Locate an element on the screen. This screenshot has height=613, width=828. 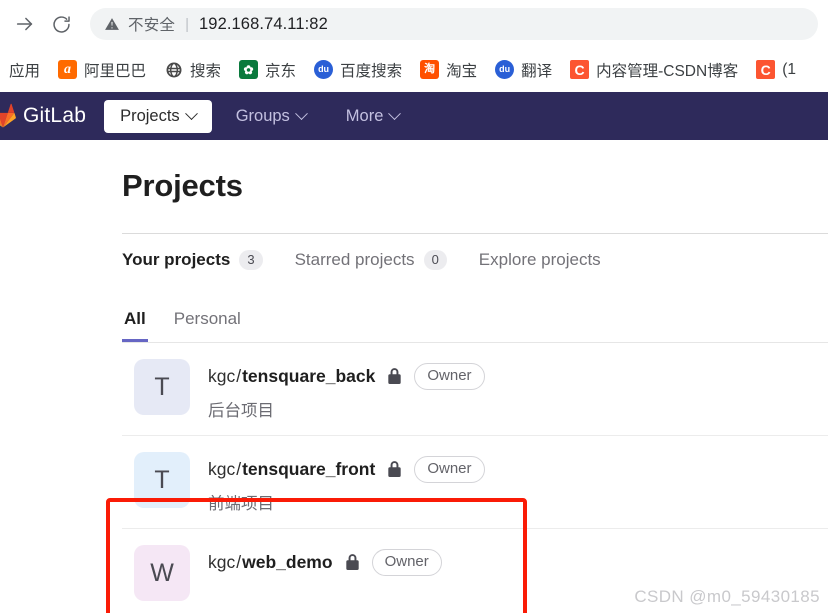
project-name: kgc/tensquare_back is located at coordinates (291, 376).